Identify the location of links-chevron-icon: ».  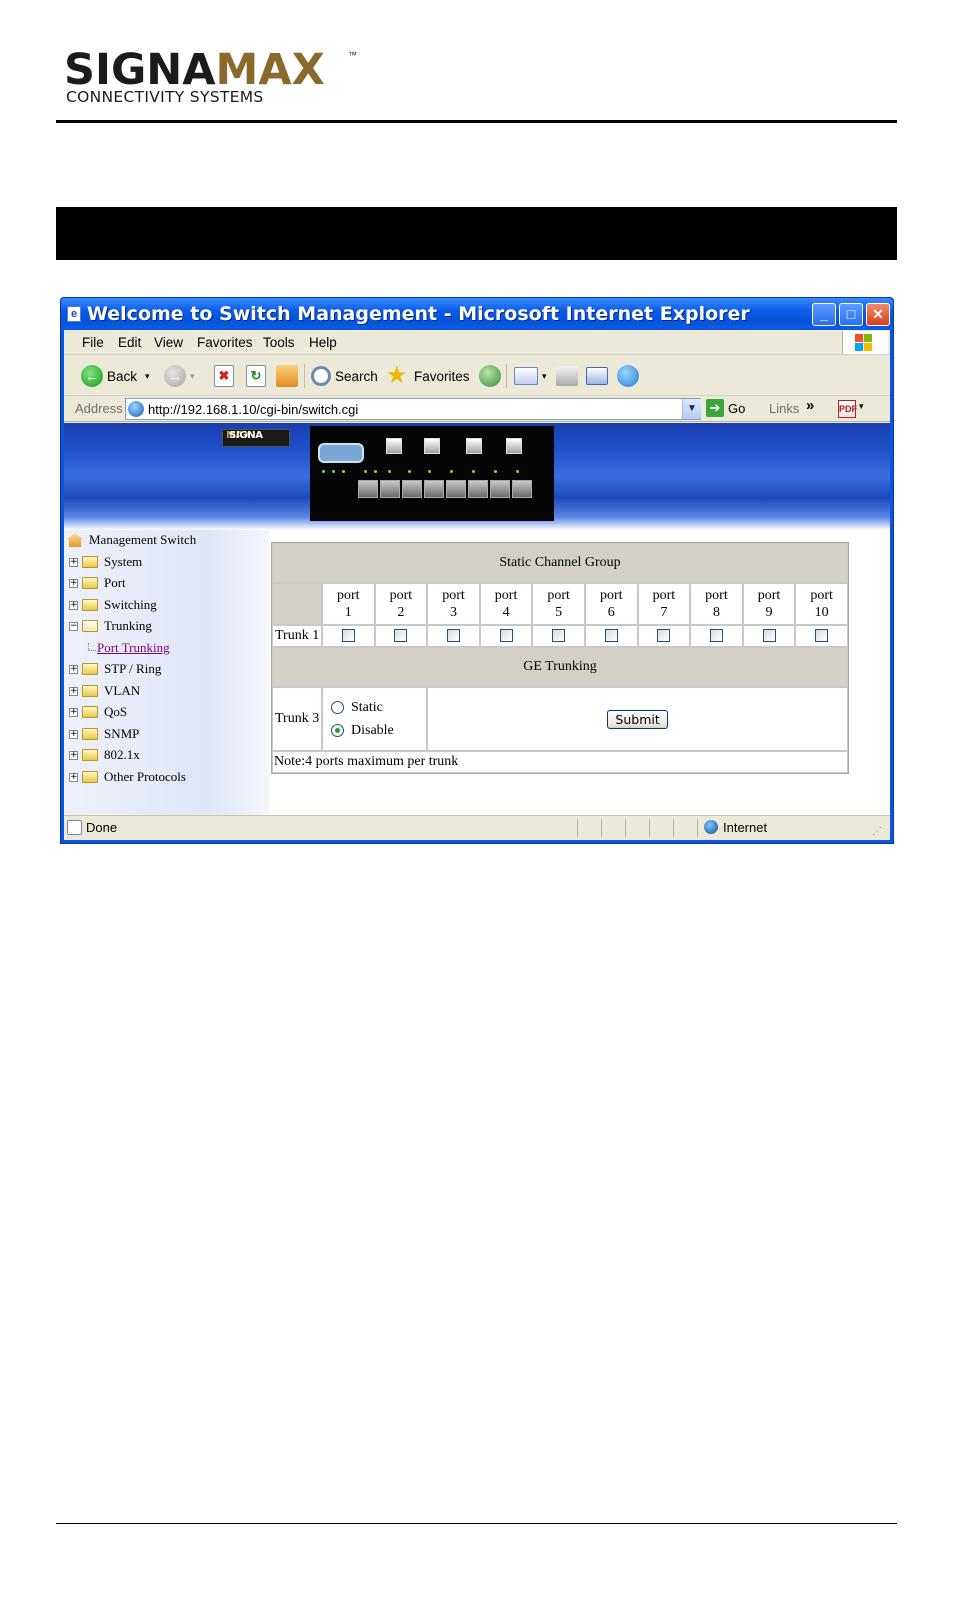
(810, 405).